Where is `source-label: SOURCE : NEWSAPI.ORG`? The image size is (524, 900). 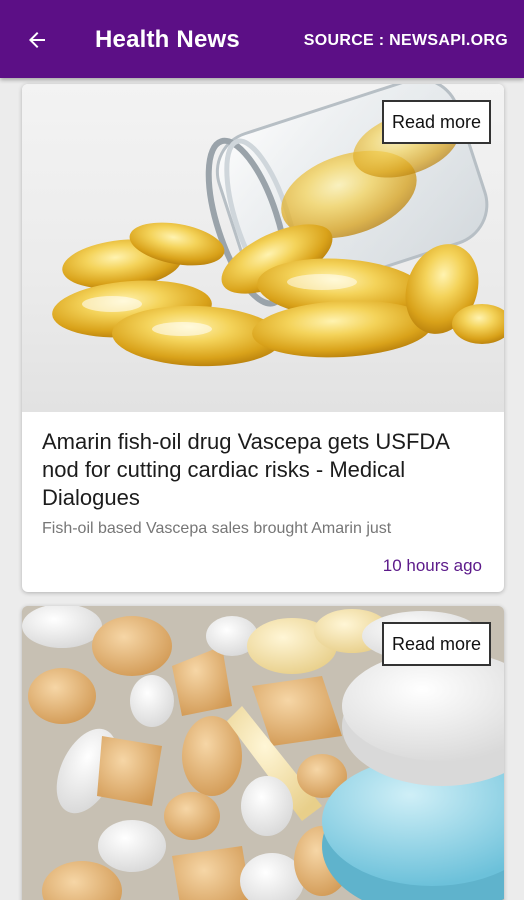
source-label: SOURCE : NEWSAPI.ORG is located at coordinates (405, 40).